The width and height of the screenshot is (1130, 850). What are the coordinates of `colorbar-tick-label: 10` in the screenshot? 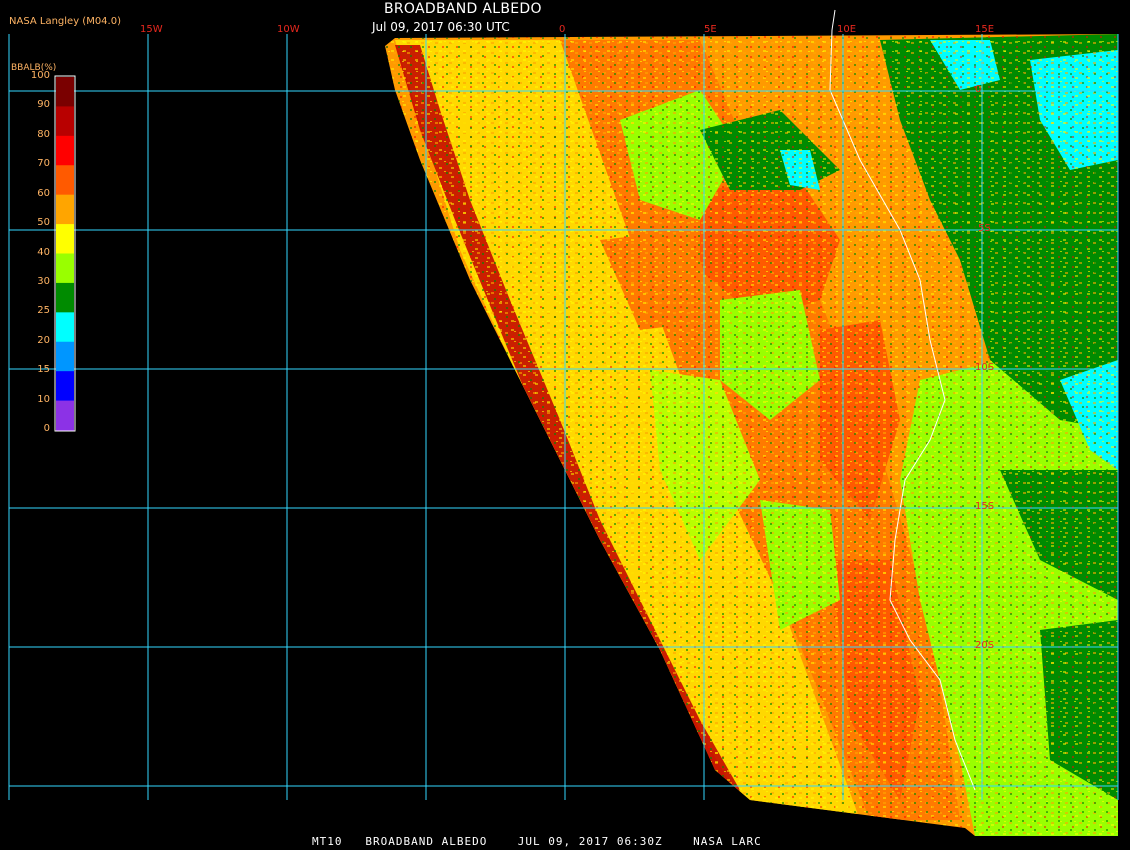 It's located at (43, 399).